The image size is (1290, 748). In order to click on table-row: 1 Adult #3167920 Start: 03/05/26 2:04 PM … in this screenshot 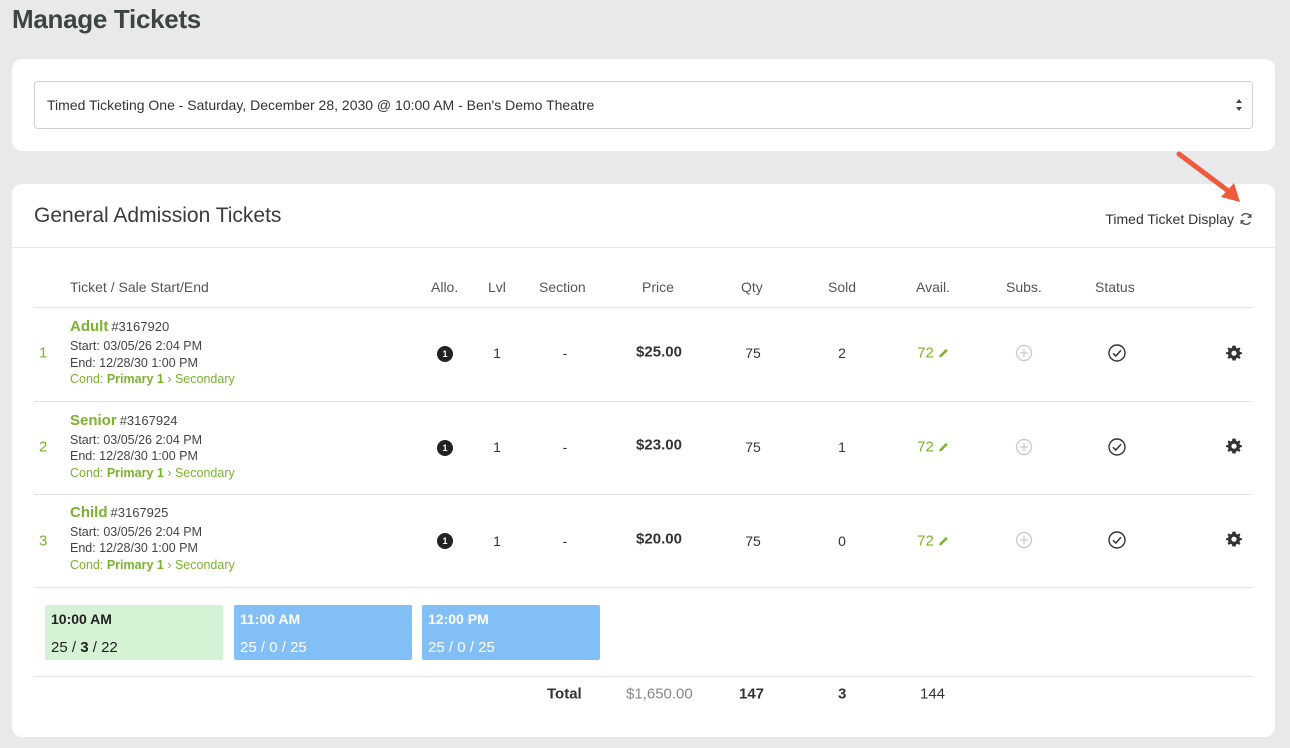, I will do `click(643, 354)`.